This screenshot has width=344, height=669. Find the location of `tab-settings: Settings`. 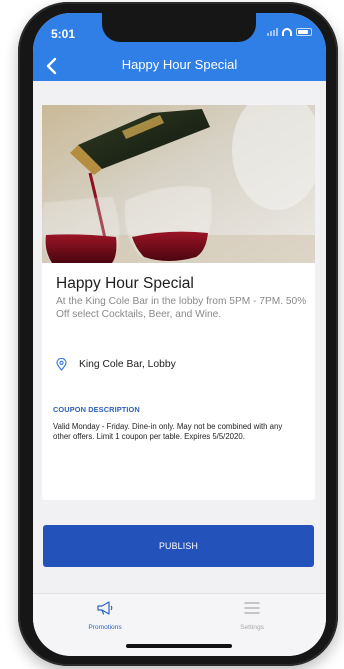

tab-settings: Settings is located at coordinates (252, 620).